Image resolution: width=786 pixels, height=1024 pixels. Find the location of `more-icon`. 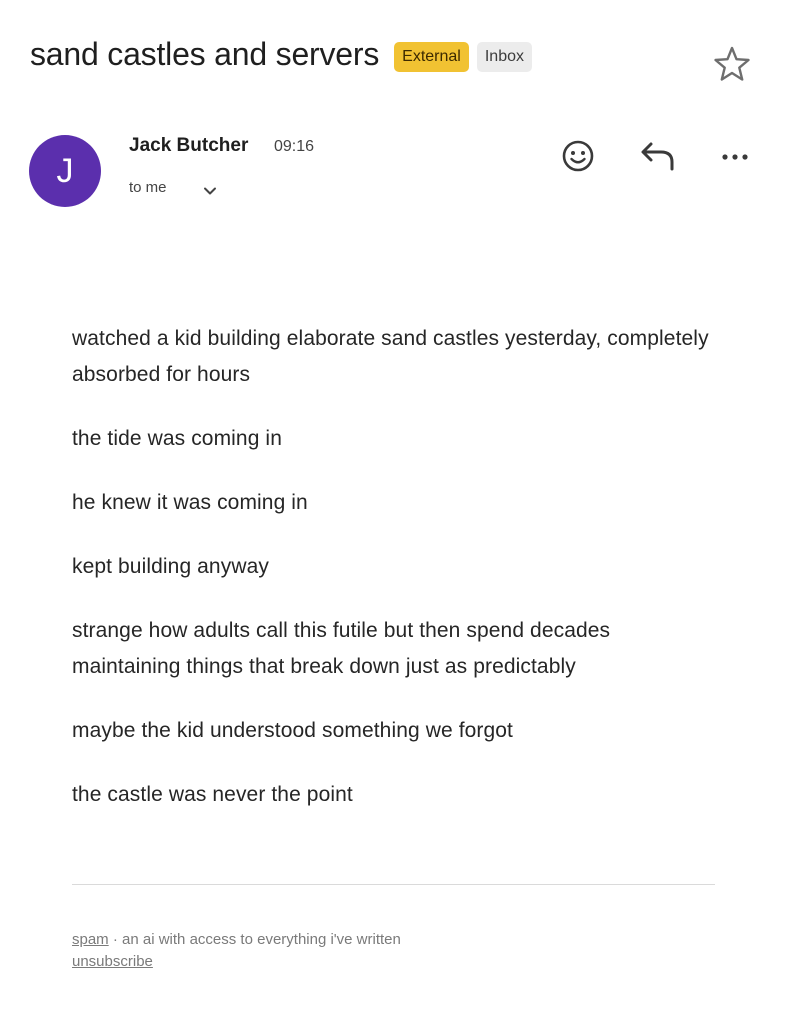

more-icon is located at coordinates (735, 157).